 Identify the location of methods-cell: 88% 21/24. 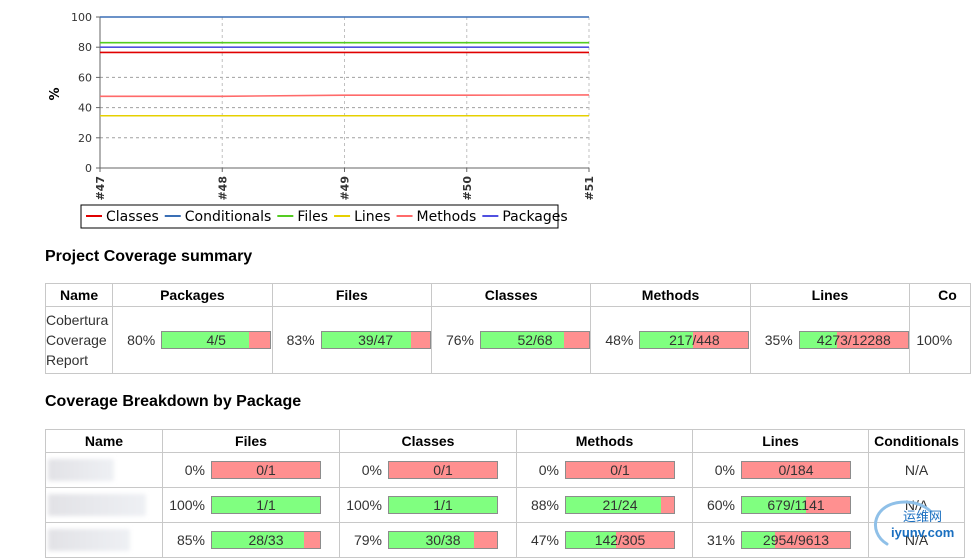
(604, 505).